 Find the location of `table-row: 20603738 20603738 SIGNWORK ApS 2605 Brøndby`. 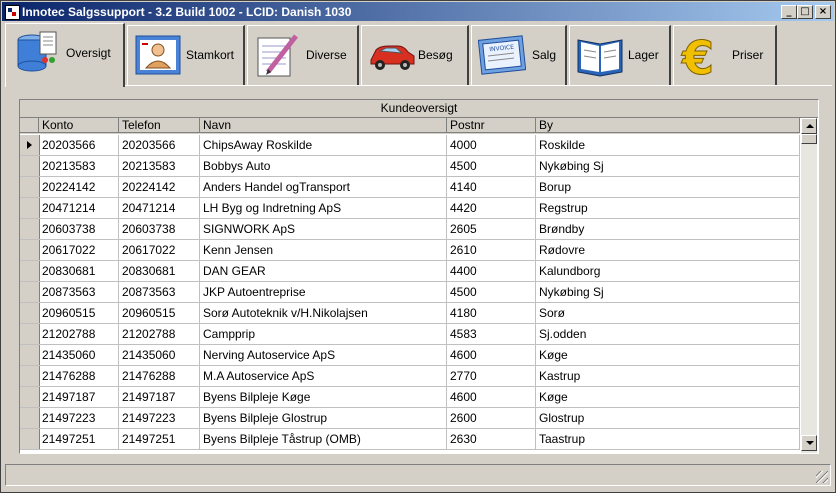

table-row: 20603738 20603738 SIGNWORK ApS 2605 Brøndby is located at coordinates (410, 229).